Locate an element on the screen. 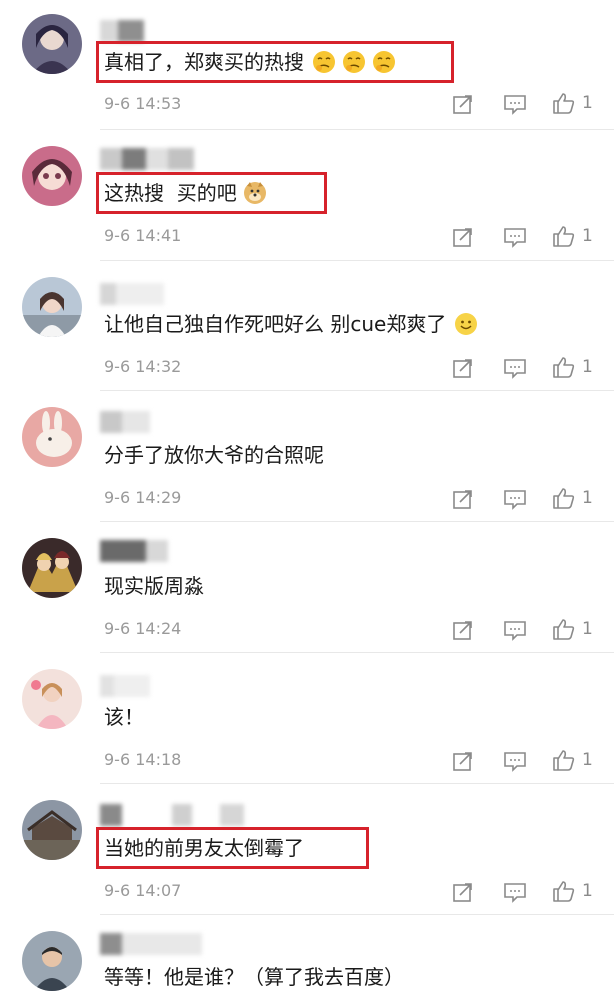 The width and height of the screenshot is (614, 1000). comment-text-row: 该！ is located at coordinates (124, 717).